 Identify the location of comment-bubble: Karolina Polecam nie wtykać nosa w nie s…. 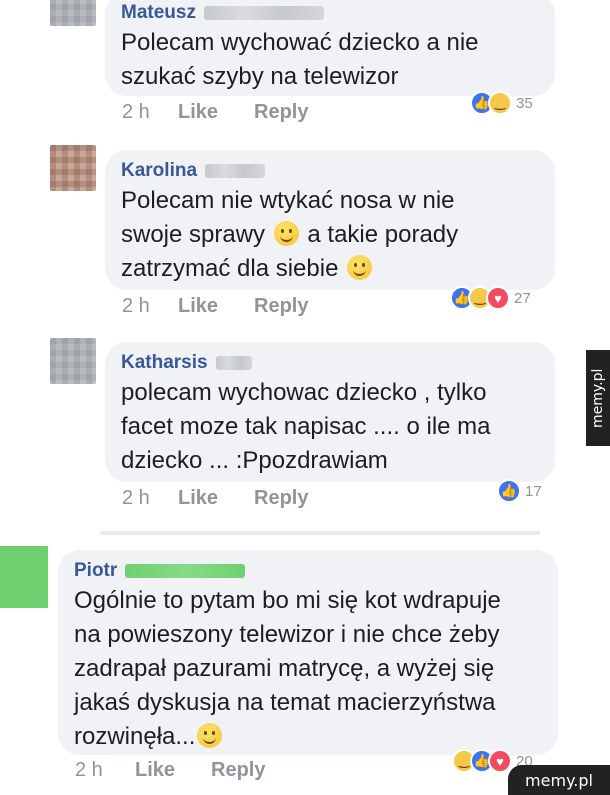
(330, 220).